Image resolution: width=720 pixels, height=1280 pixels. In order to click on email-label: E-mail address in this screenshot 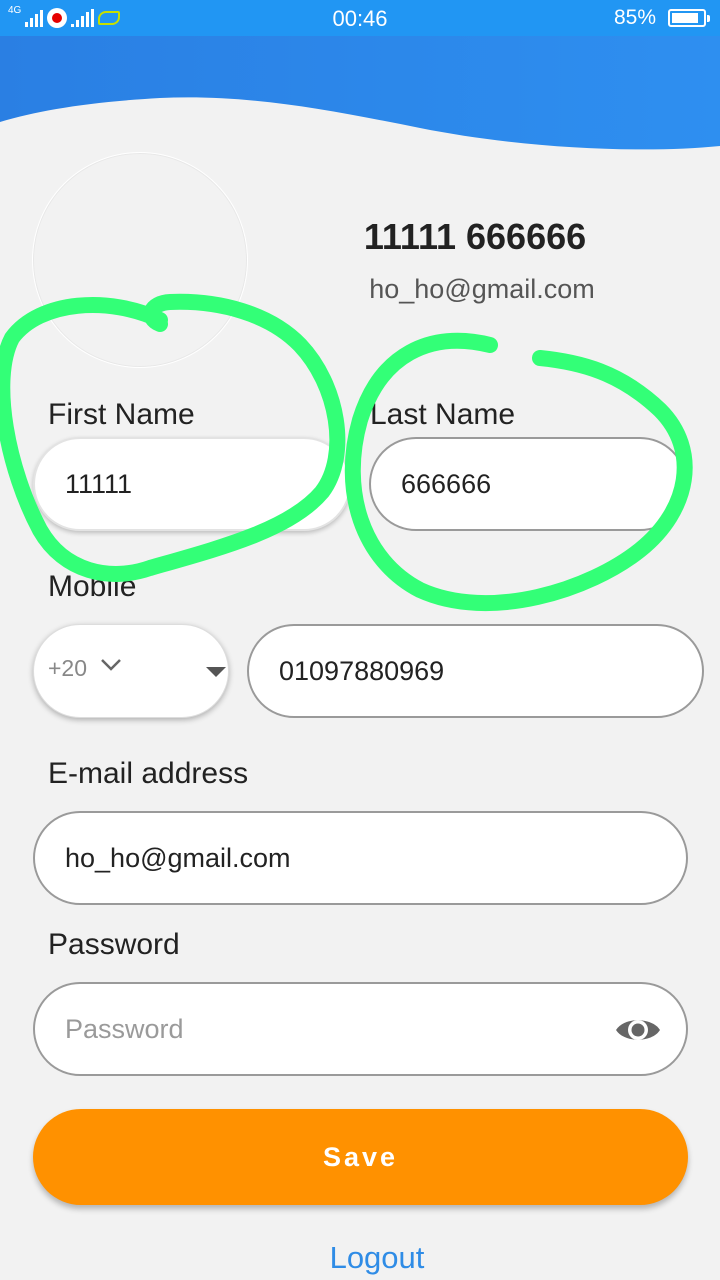, I will do `click(148, 773)`.